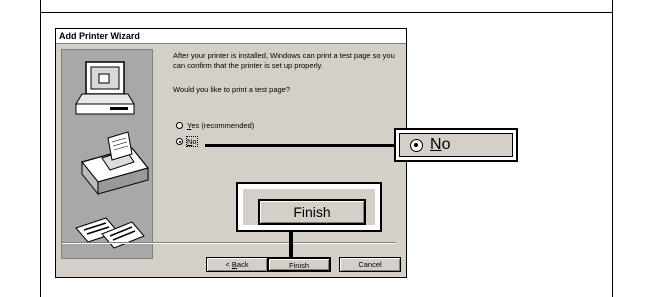  Describe the element at coordinates (416, 145) in the screenshot. I see `radio-button-checked-zoom` at that location.